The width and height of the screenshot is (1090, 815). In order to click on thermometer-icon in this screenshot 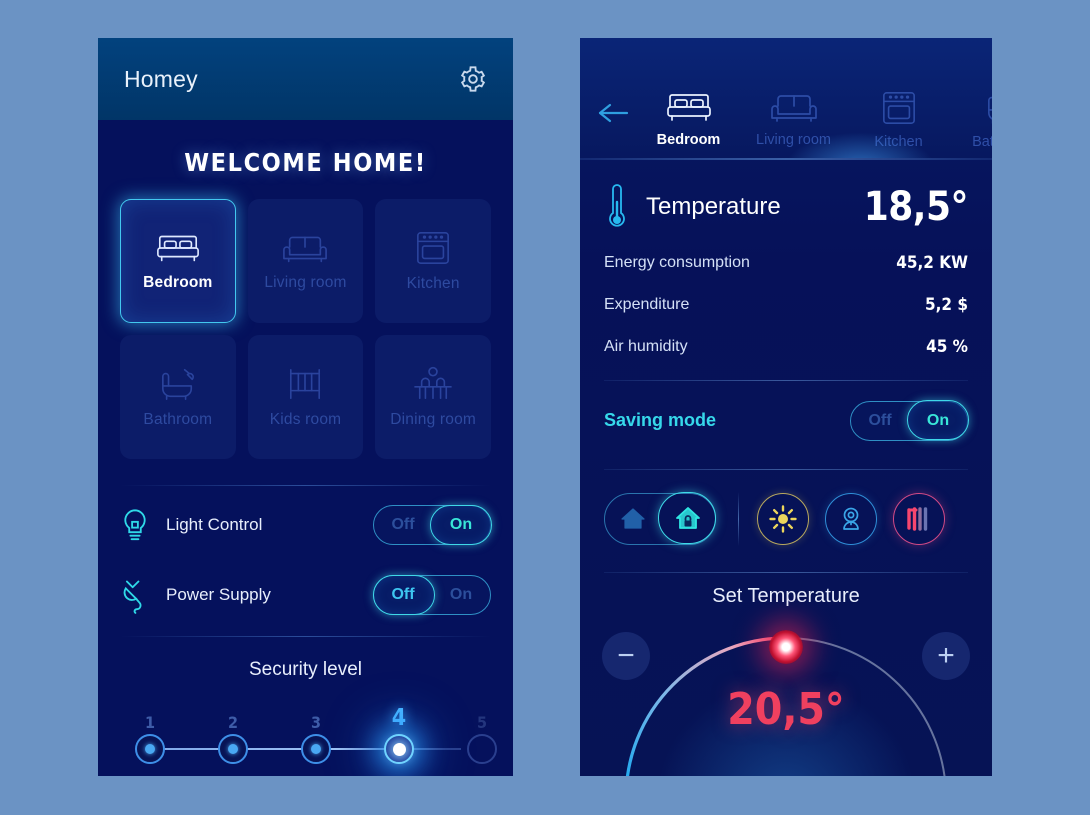, I will do `click(617, 207)`.